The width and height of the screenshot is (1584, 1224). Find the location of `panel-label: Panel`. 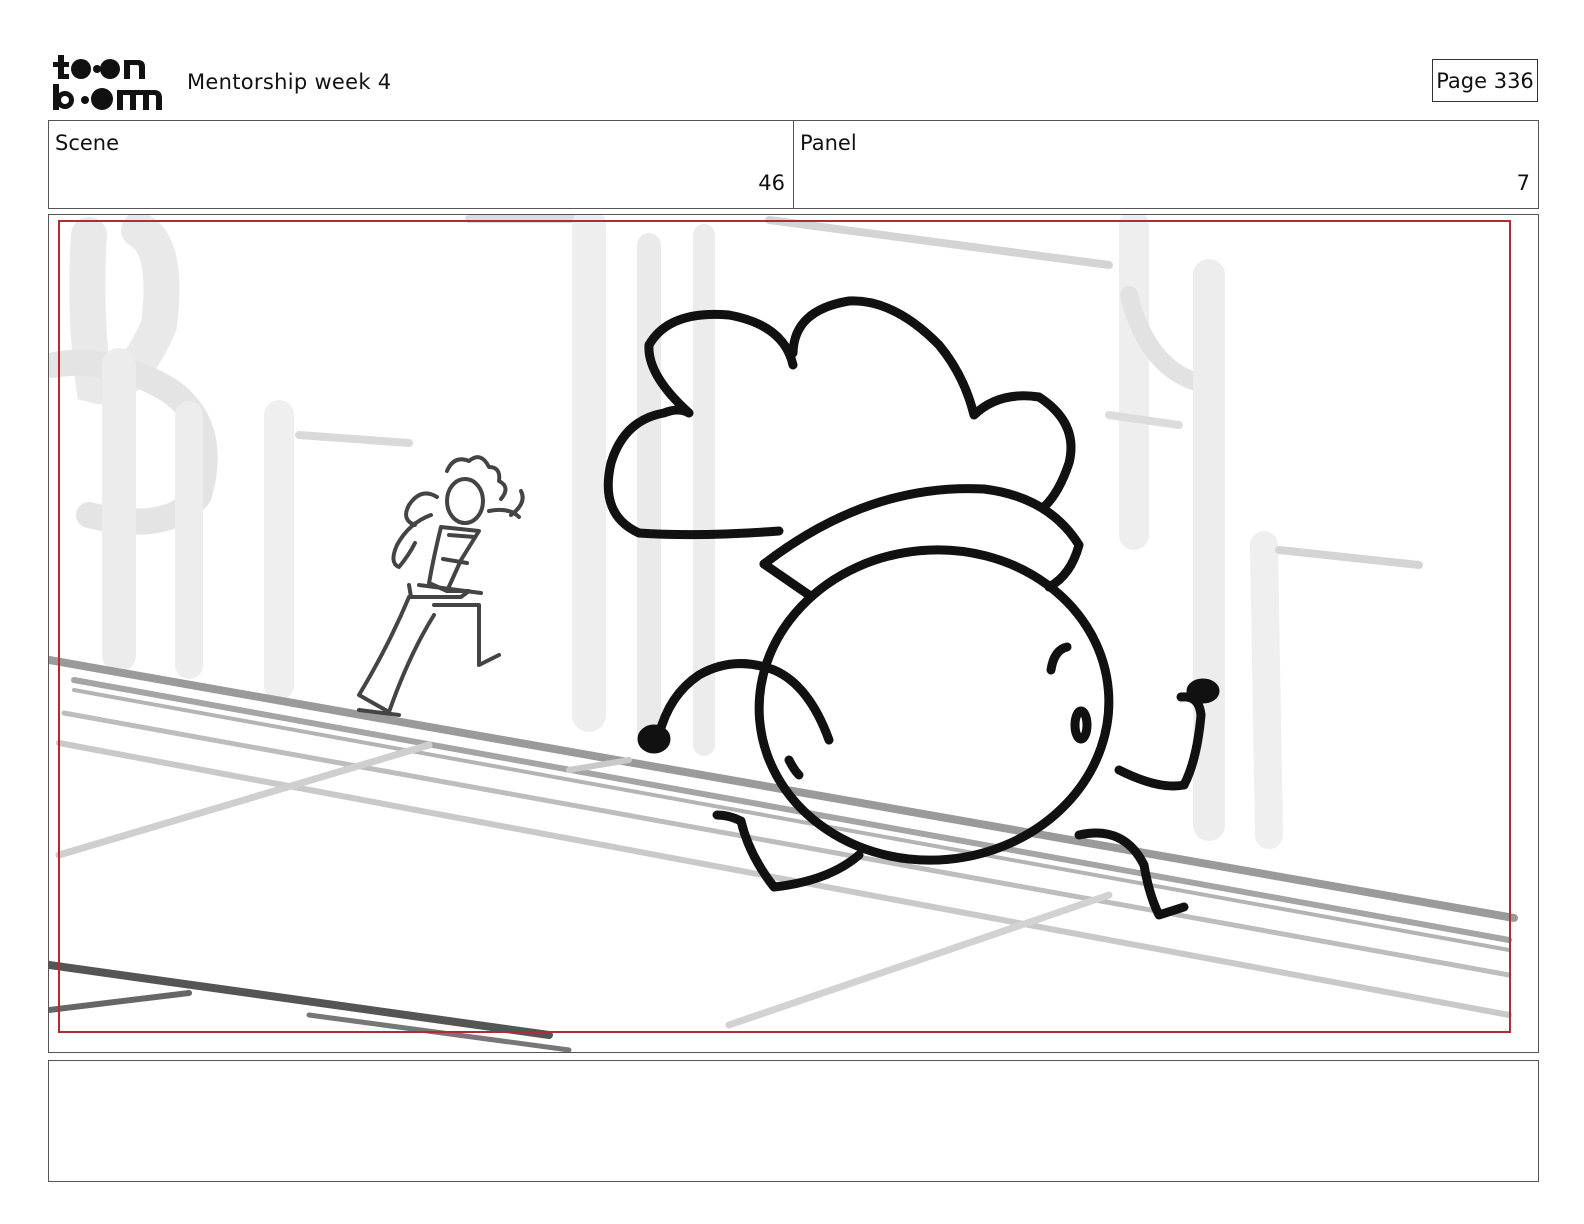

panel-label: Panel is located at coordinates (828, 143).